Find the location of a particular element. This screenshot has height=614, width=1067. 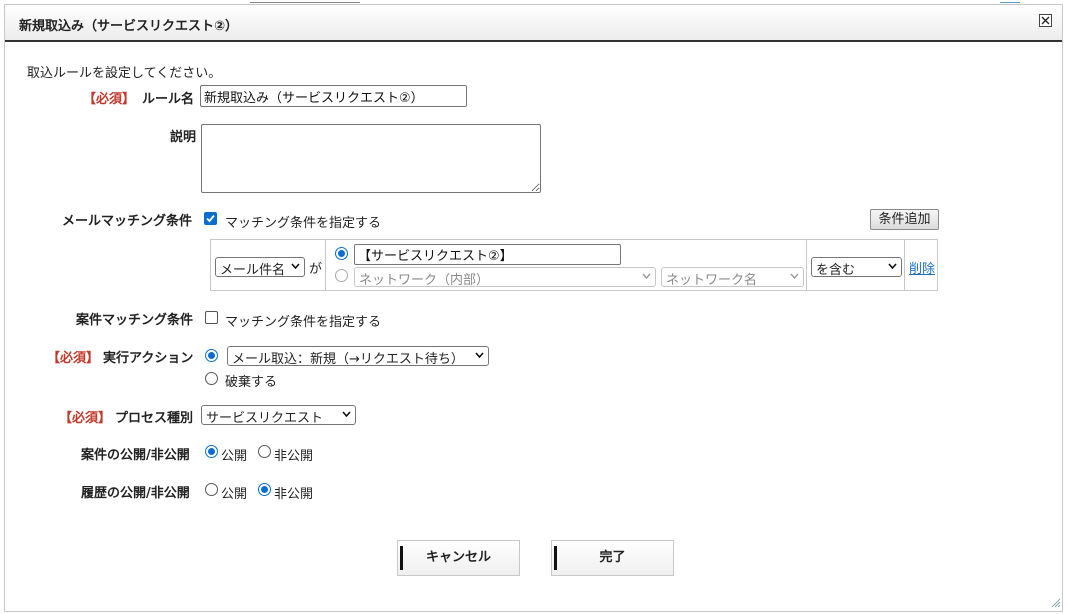

dialog-titlebar: 新規取込み（サービスリクエスト②） is located at coordinates (533, 23).